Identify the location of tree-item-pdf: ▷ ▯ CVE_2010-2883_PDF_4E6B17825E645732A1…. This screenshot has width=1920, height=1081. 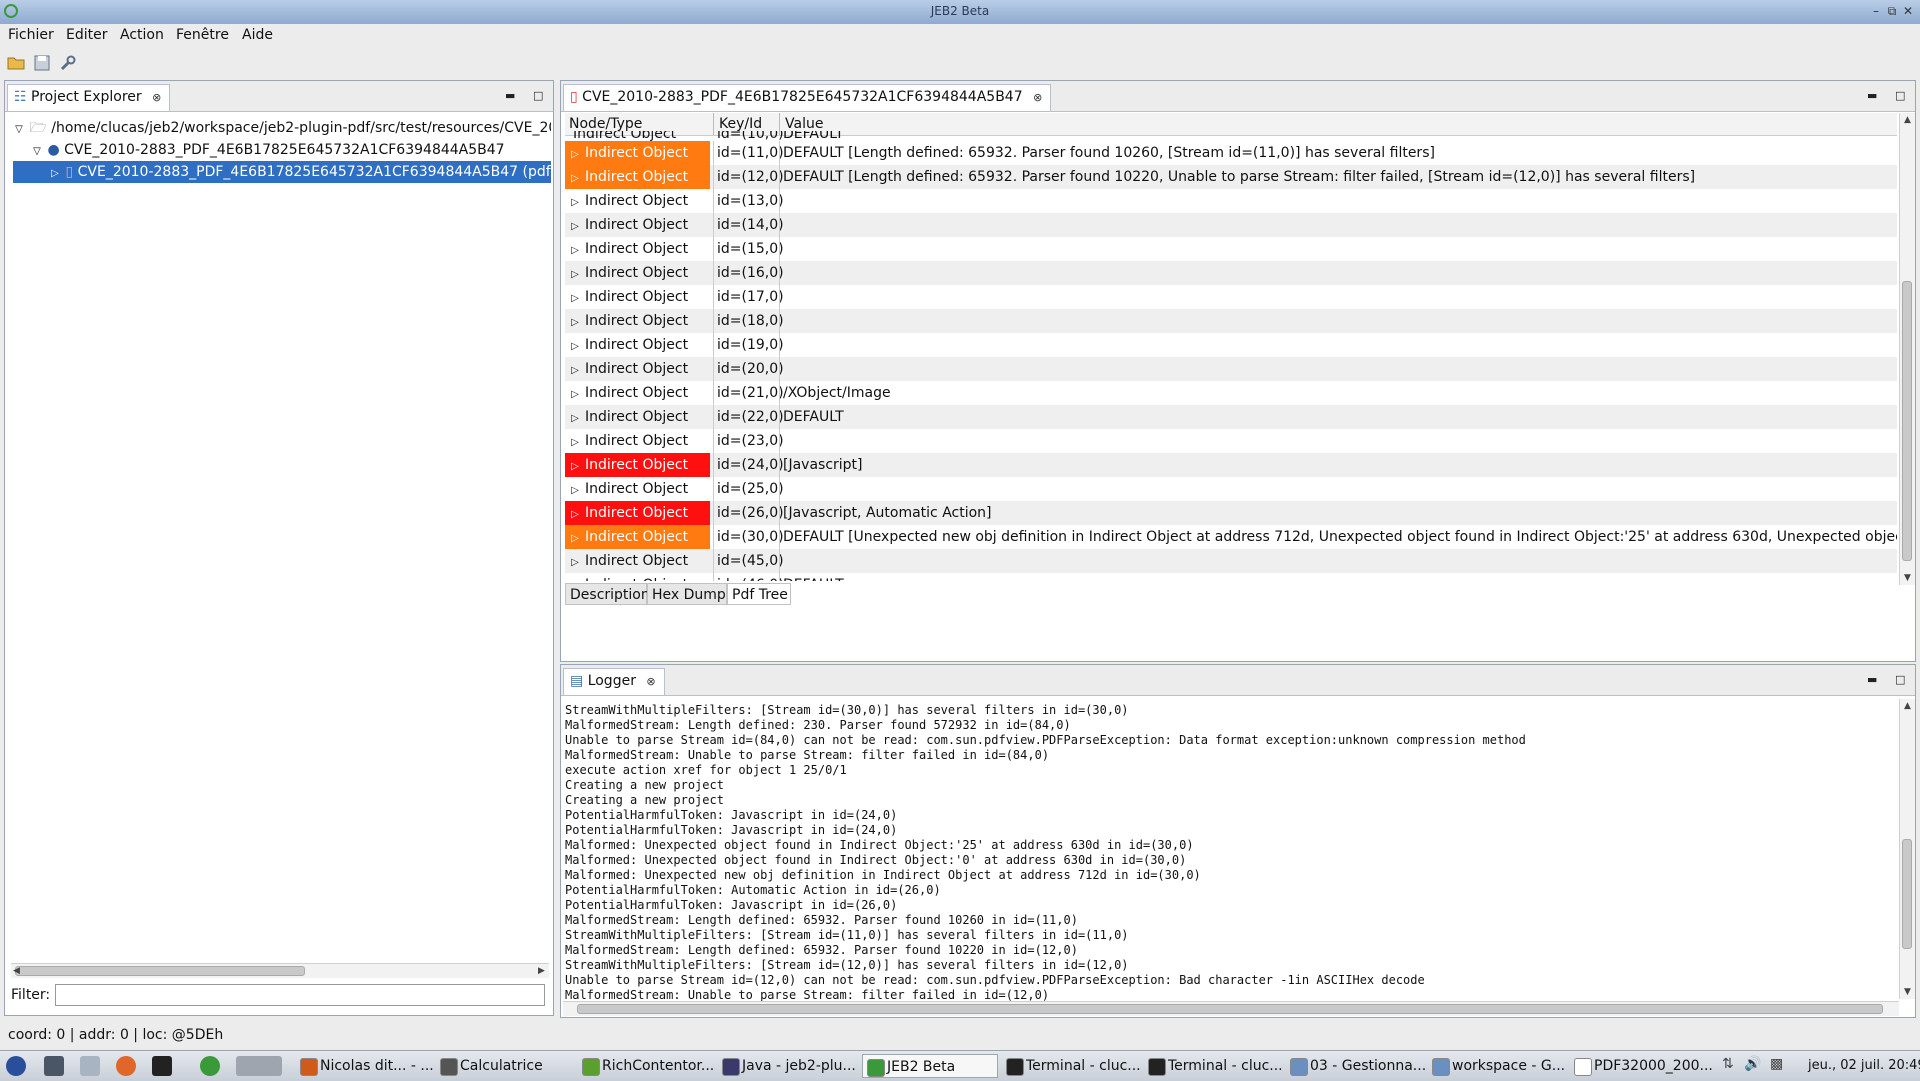
(282, 172).